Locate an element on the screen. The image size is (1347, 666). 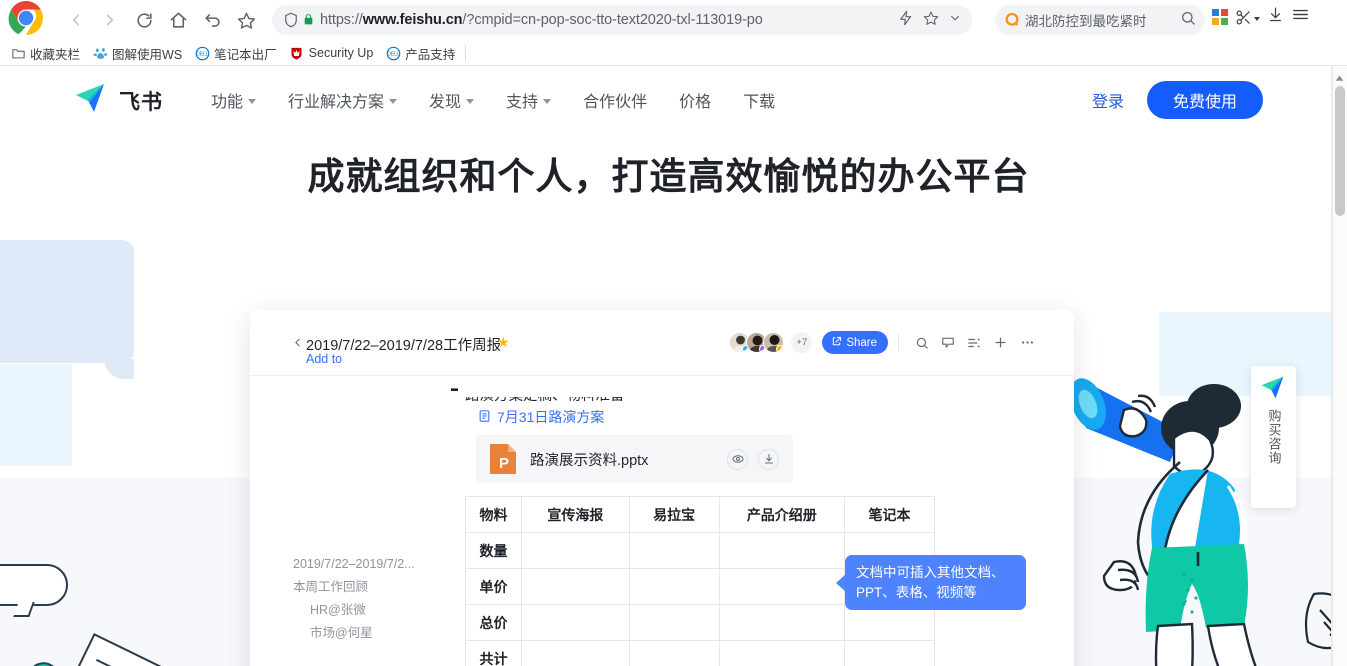
widget-label: 购买咨询 is located at coordinates (1274, 437).